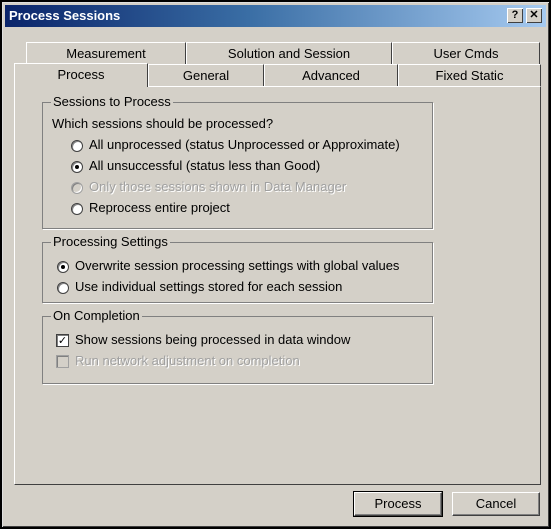 Image resolution: width=551 pixels, height=529 pixels. Describe the element at coordinates (204, 165) in the screenshot. I see `radio-all-unsuccessful-label: All unsuccessful (status less than Good)` at that location.